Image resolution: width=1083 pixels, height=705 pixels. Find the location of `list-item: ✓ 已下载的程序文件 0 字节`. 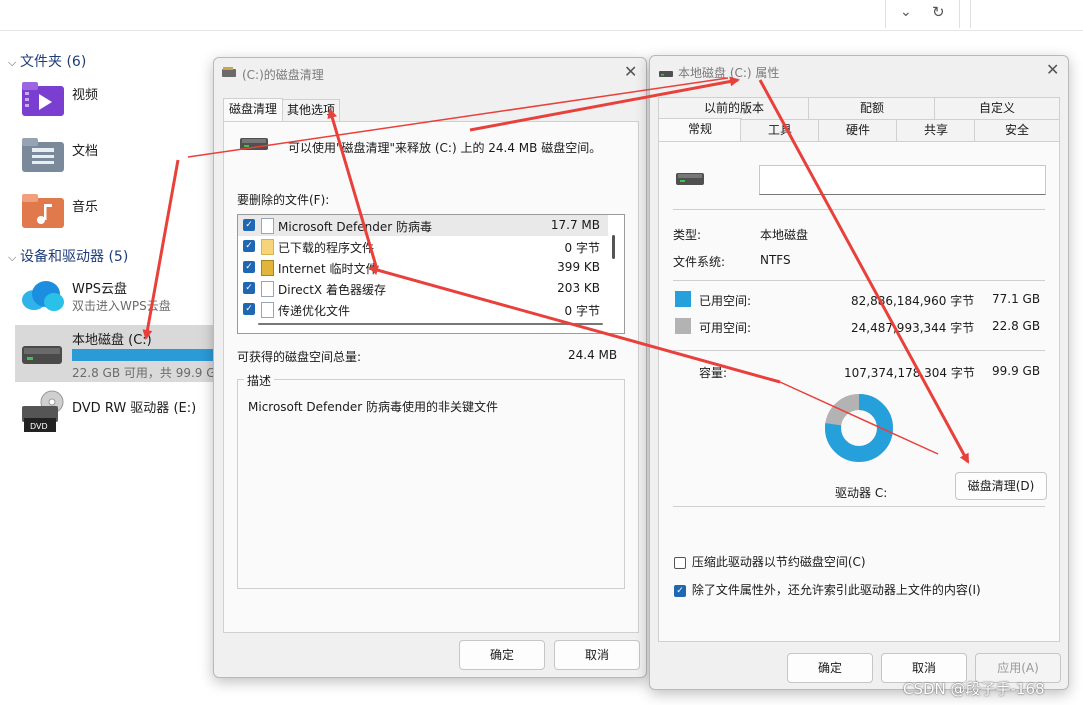

list-item: ✓ 已下载的程序文件 0 字节 is located at coordinates (423, 246).